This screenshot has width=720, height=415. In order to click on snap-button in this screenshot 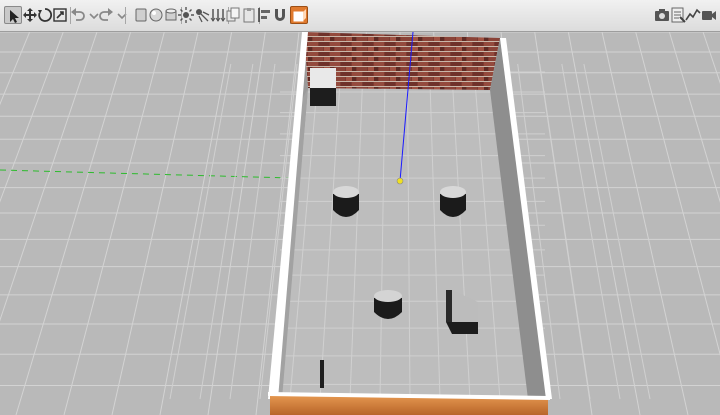, I will do `click(280, 15)`.